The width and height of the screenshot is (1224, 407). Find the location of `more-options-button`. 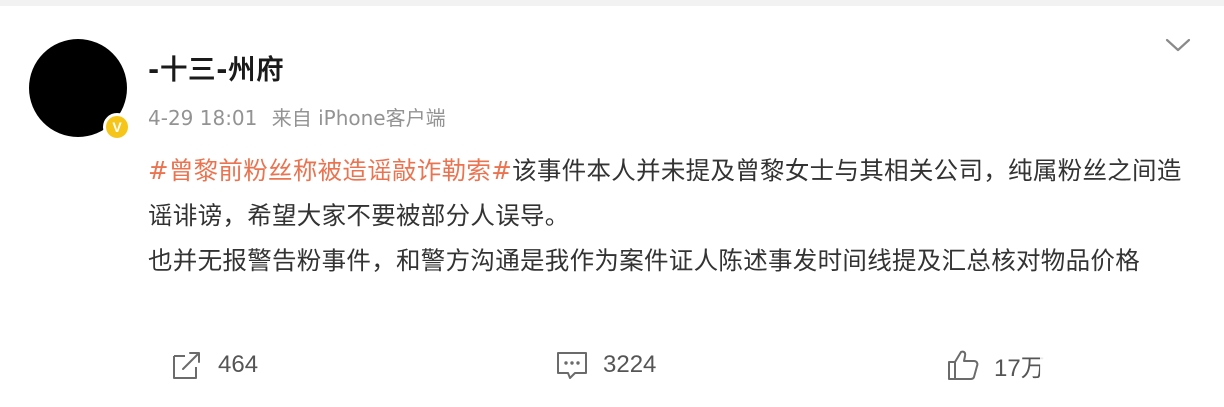

more-options-button is located at coordinates (1178, 45).